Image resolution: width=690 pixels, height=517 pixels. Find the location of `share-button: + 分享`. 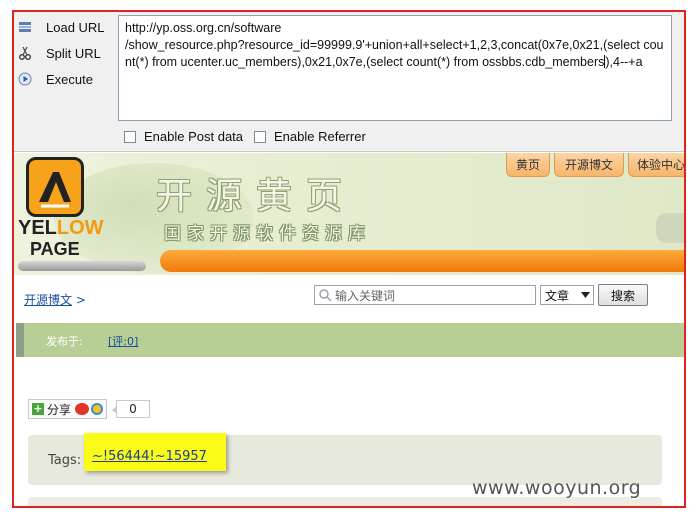

share-button: + 分享 is located at coordinates (68, 409).